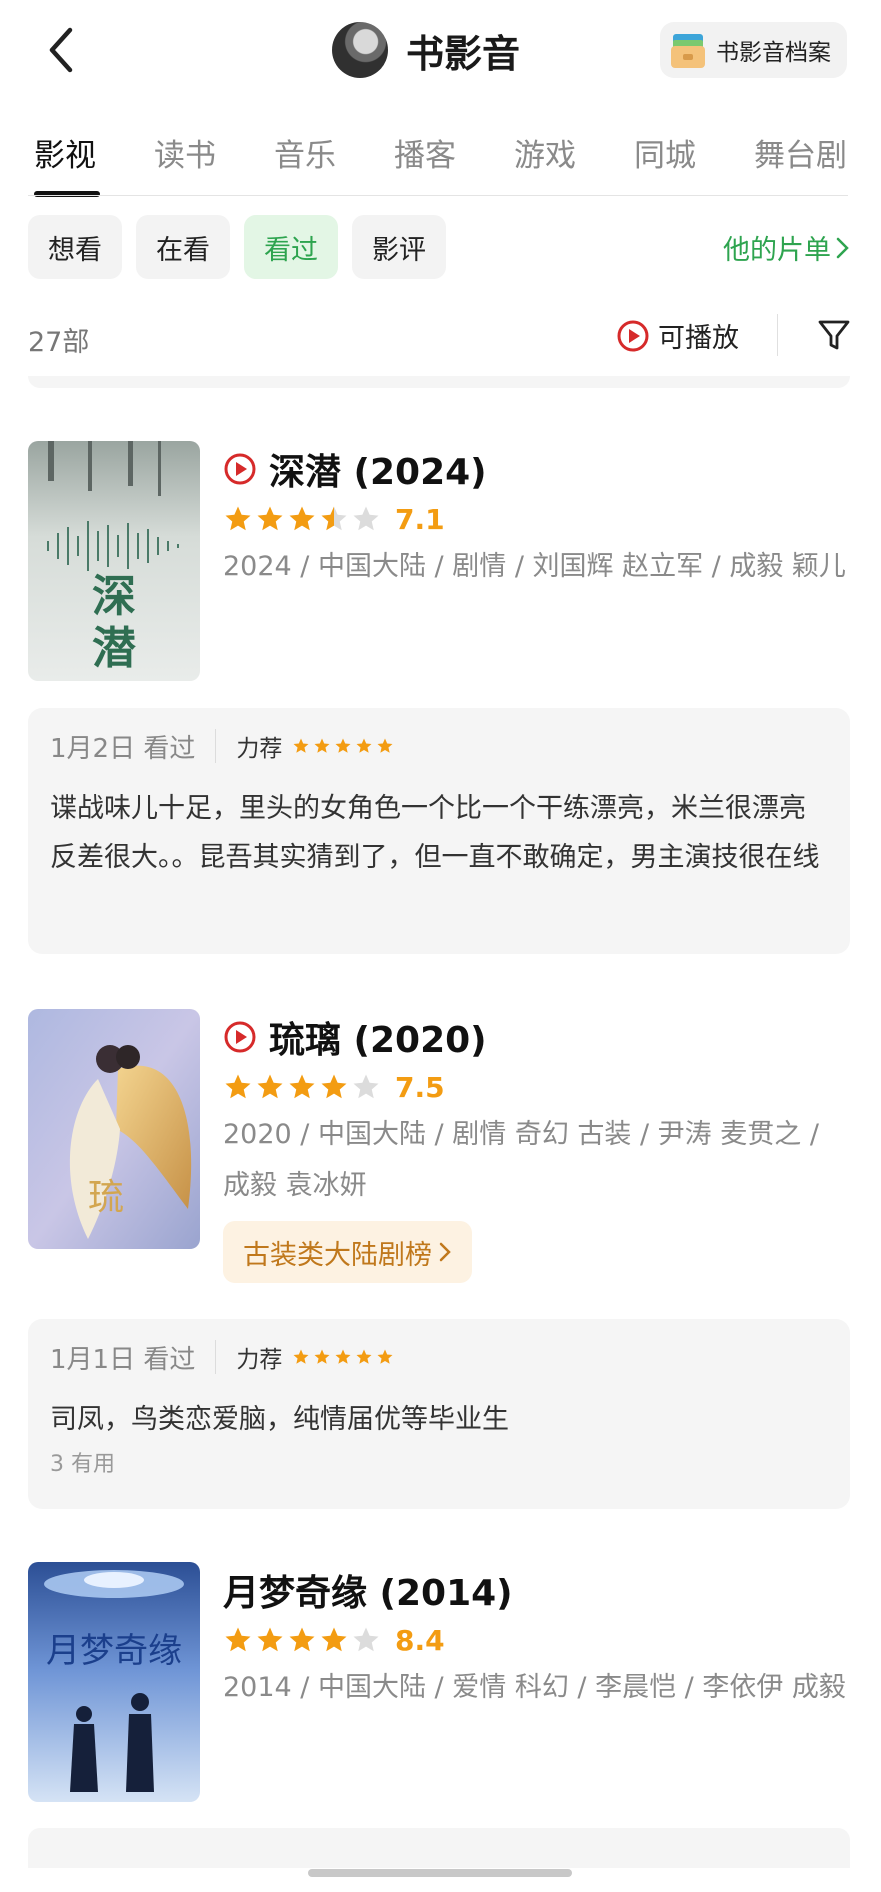 This screenshot has height=1892, width=881. Describe the element at coordinates (439, 1848) in the screenshot. I see `next-review-edge` at that location.